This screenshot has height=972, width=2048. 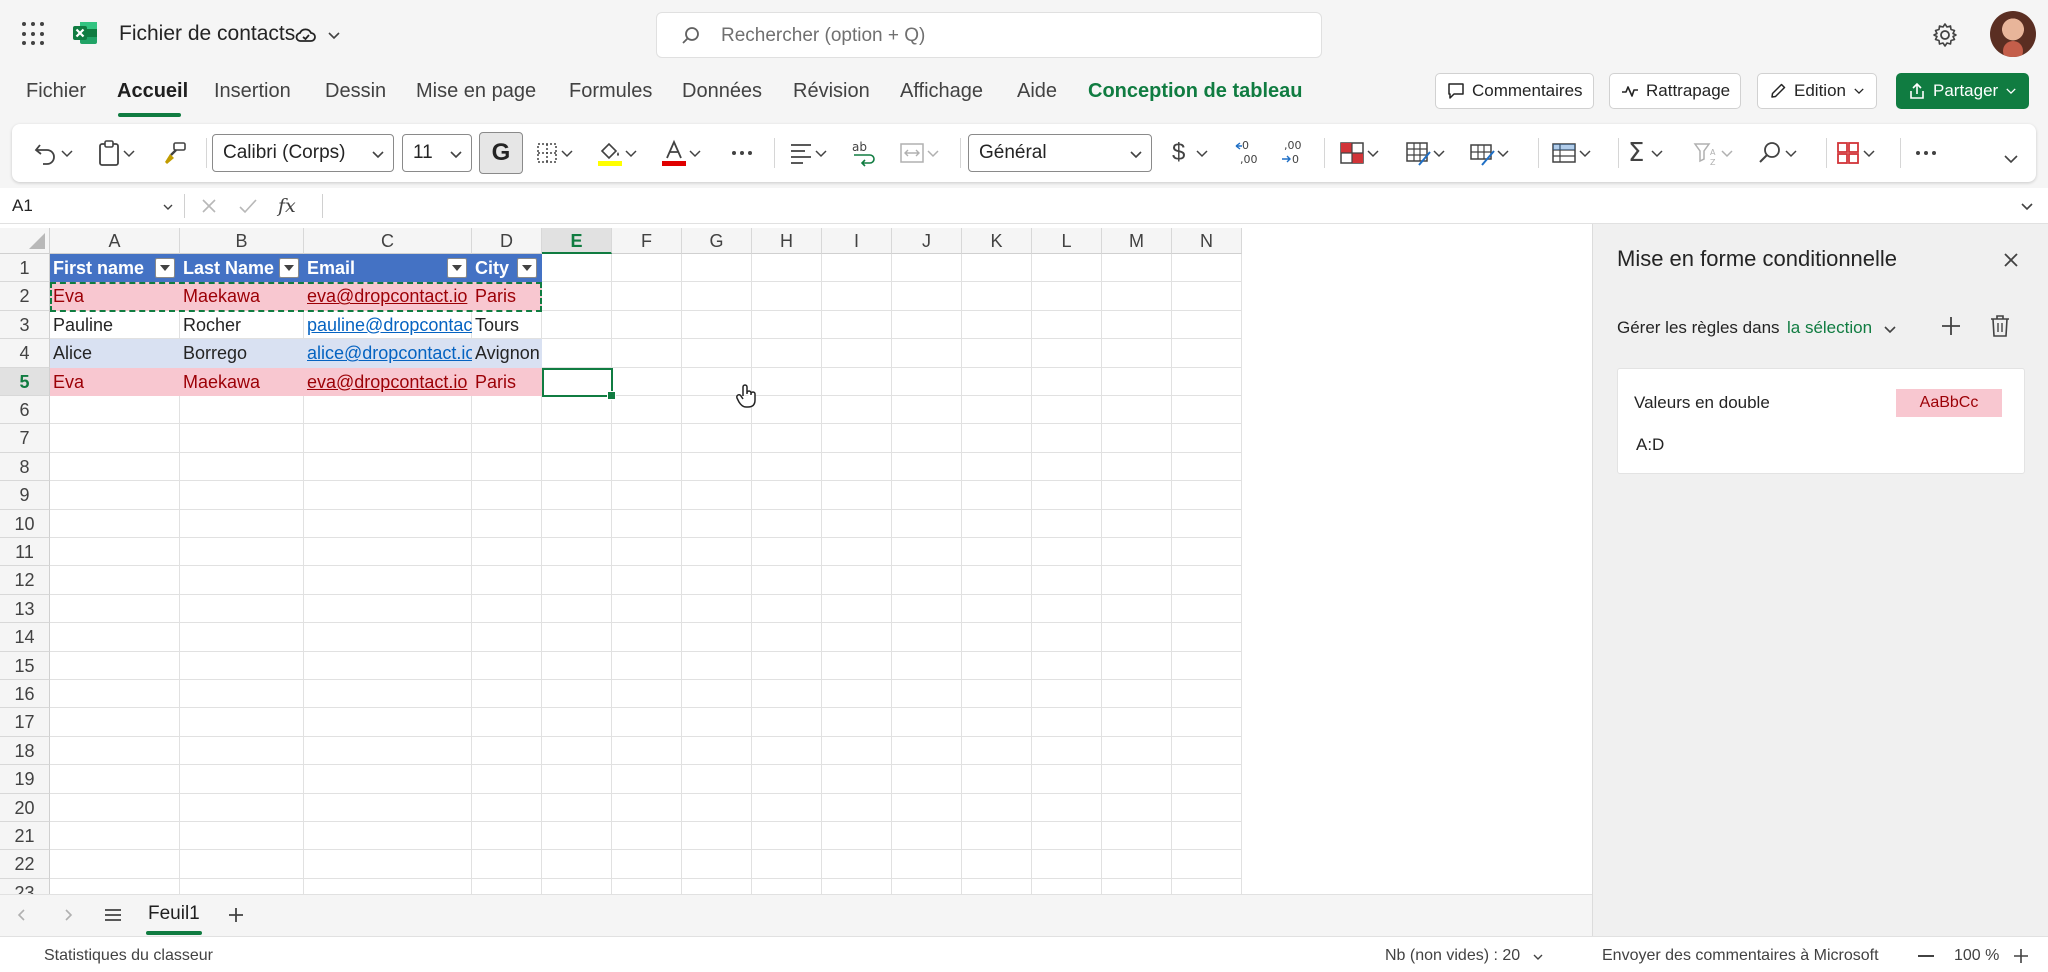 I want to click on chevron-left-icon, so click(x=22, y=915).